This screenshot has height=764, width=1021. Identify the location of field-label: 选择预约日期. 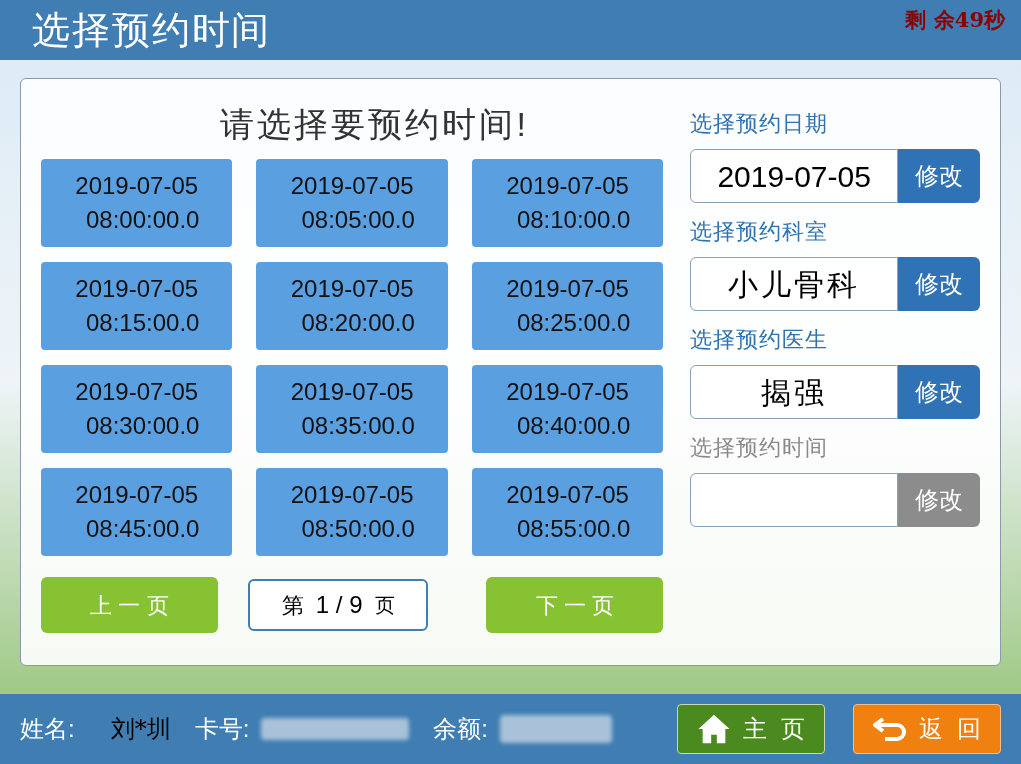
(760, 124).